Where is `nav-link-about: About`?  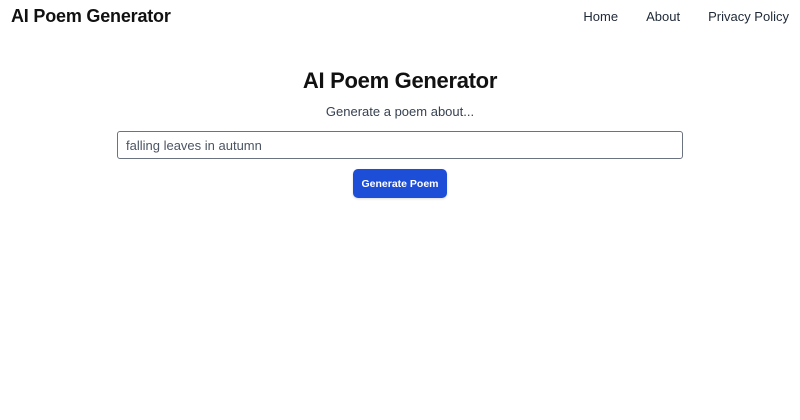 nav-link-about: About is located at coordinates (663, 16).